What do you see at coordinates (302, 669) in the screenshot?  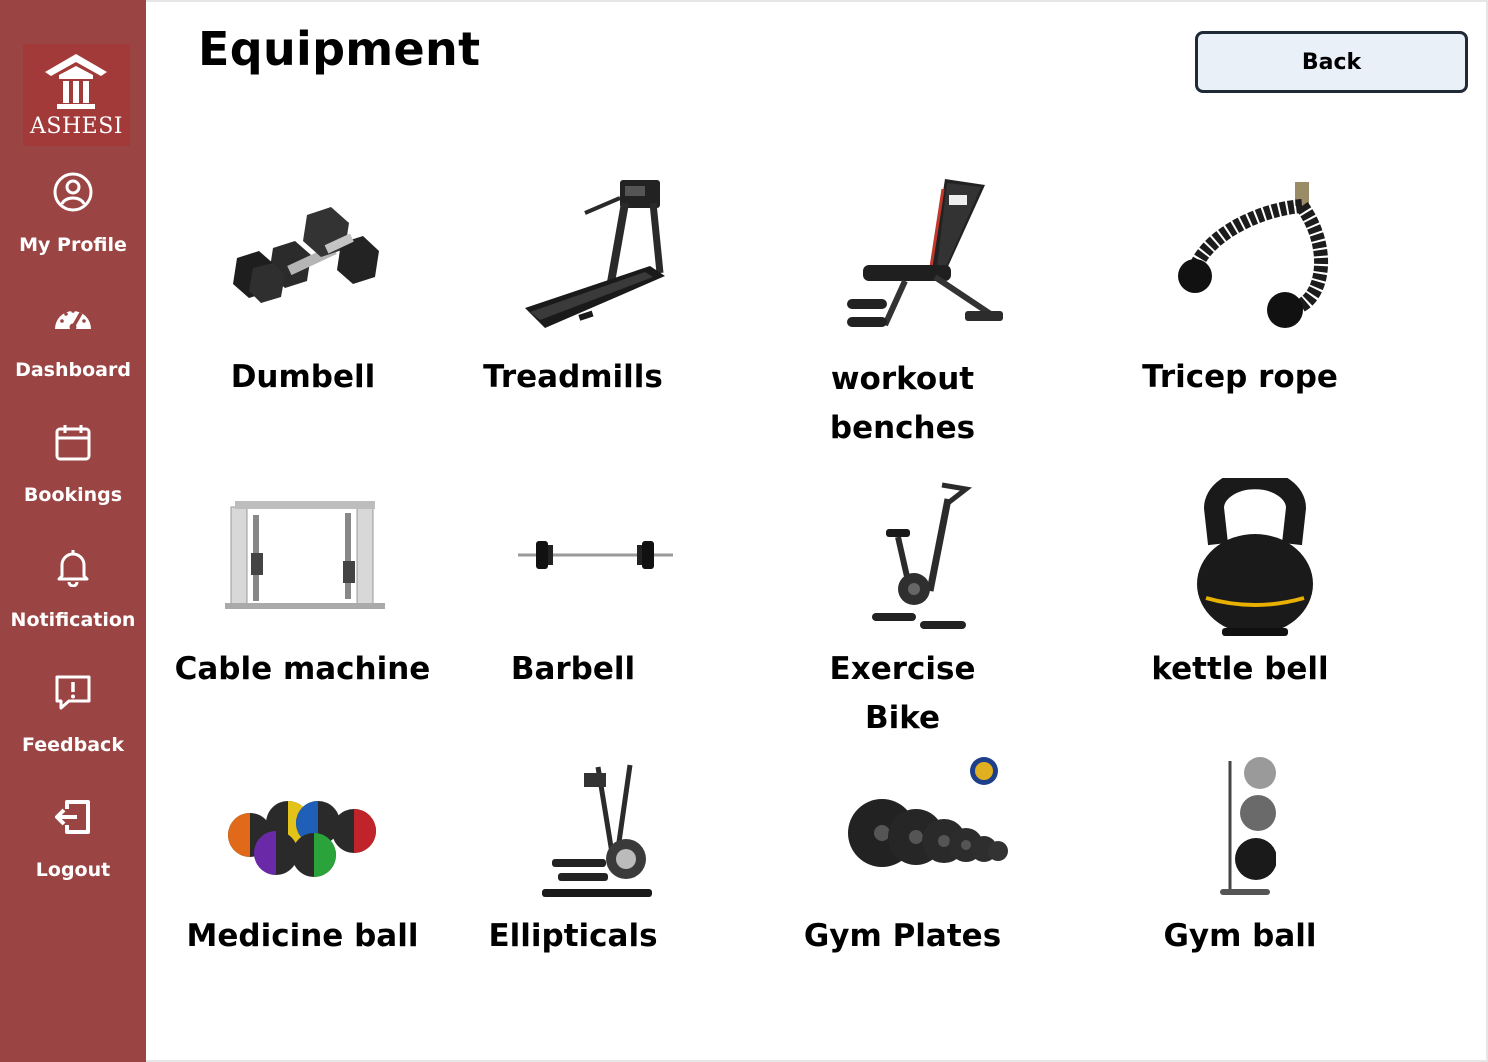 I see `equipment-name: Cable machine` at bounding box center [302, 669].